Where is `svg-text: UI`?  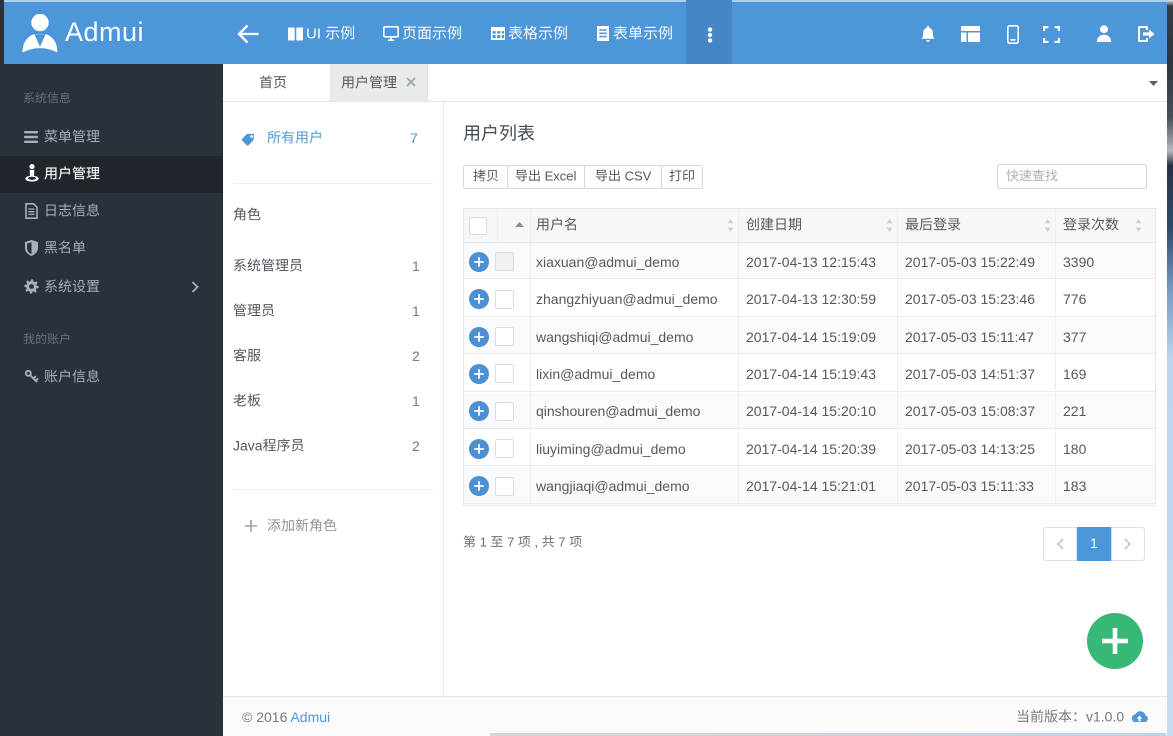 svg-text: UI is located at coordinates (315, 33).